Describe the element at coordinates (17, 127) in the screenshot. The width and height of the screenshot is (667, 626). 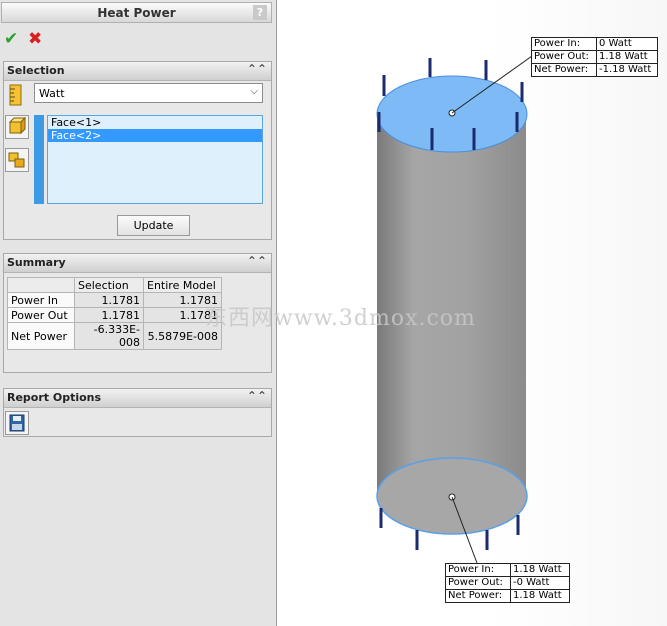
I see `face-select-icon` at that location.